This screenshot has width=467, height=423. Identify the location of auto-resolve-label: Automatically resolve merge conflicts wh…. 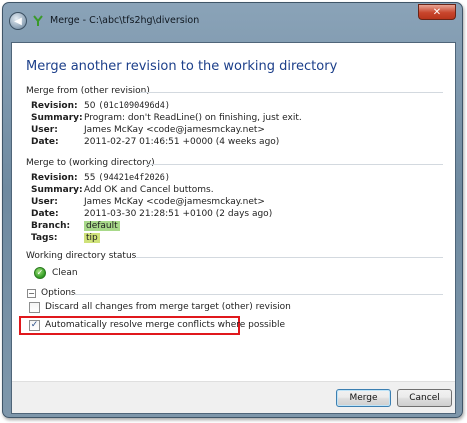
(165, 325).